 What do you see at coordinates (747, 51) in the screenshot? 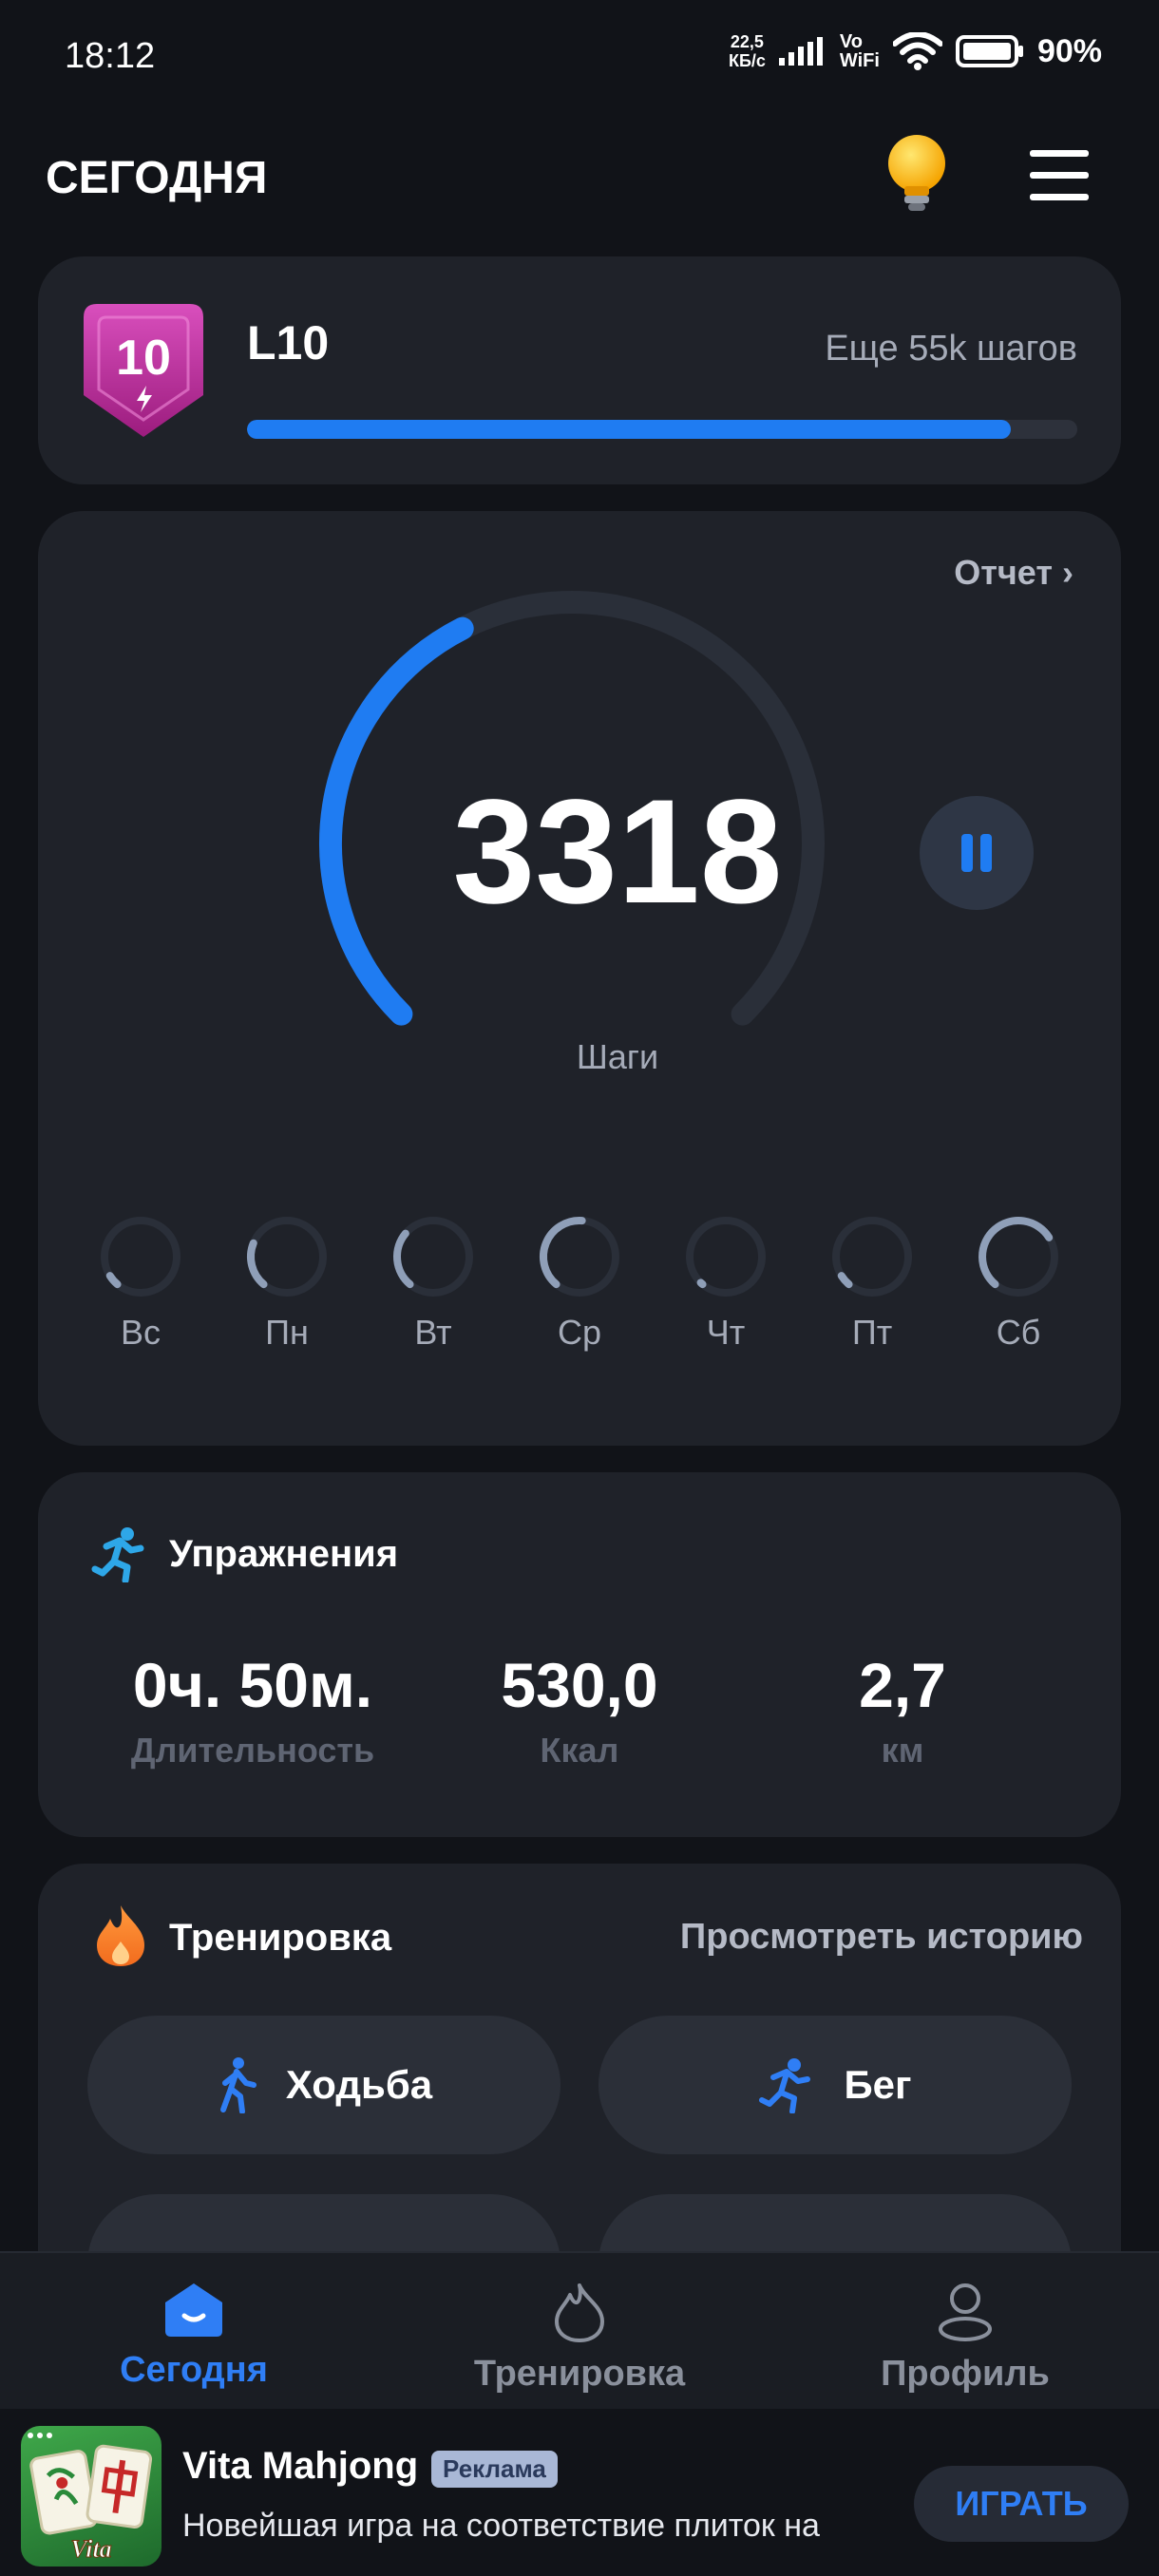
I see `network-speed: 22,5 КБ/с` at bounding box center [747, 51].